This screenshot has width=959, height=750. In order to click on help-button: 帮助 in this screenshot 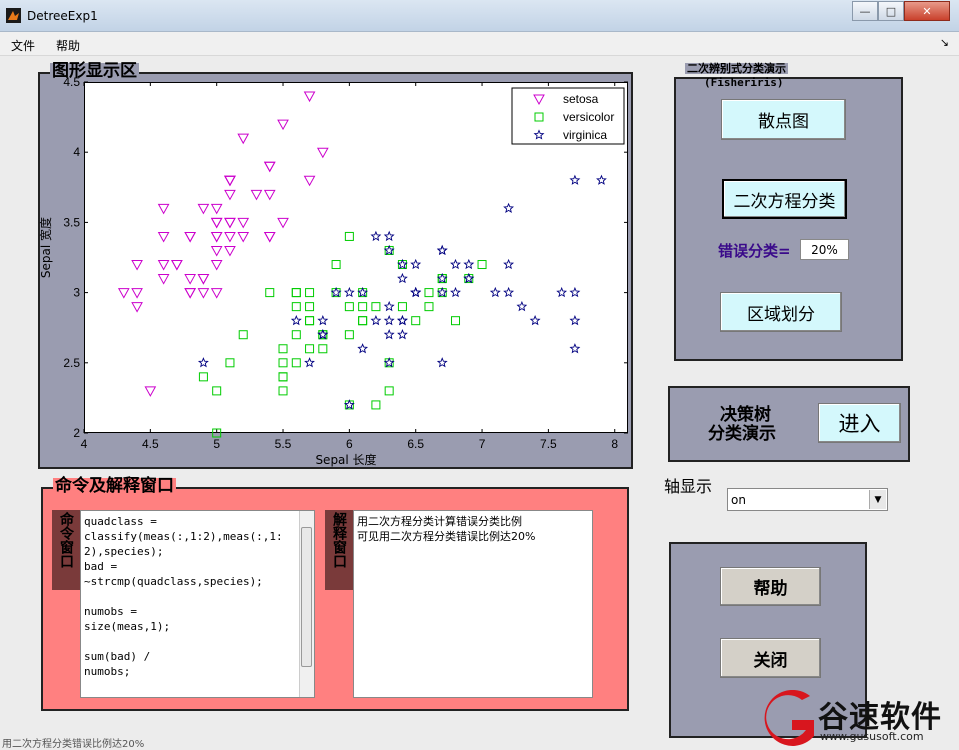, I will do `click(770, 586)`.